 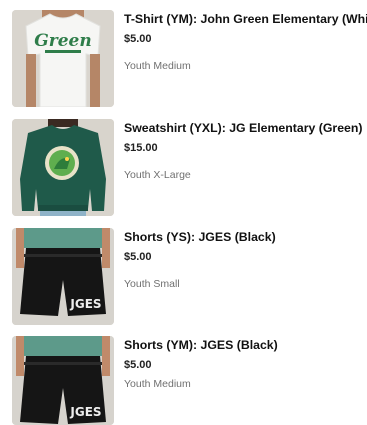 I want to click on product-title: Sweatshirt (YXL): JG Elementary (Green), so click(x=245, y=128).